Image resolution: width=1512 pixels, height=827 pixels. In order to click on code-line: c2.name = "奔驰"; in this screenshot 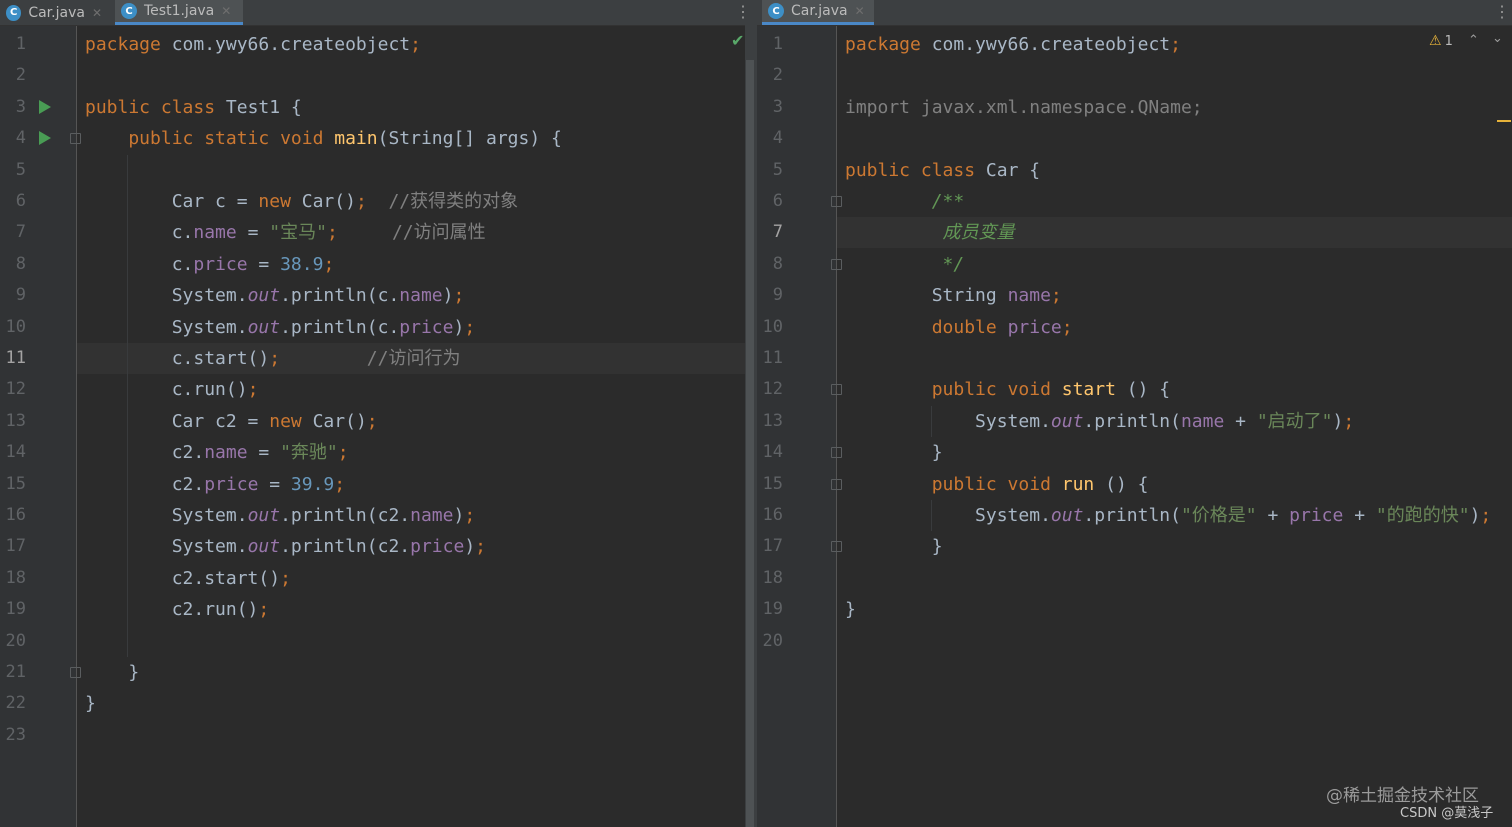, I will do `click(217, 452)`.